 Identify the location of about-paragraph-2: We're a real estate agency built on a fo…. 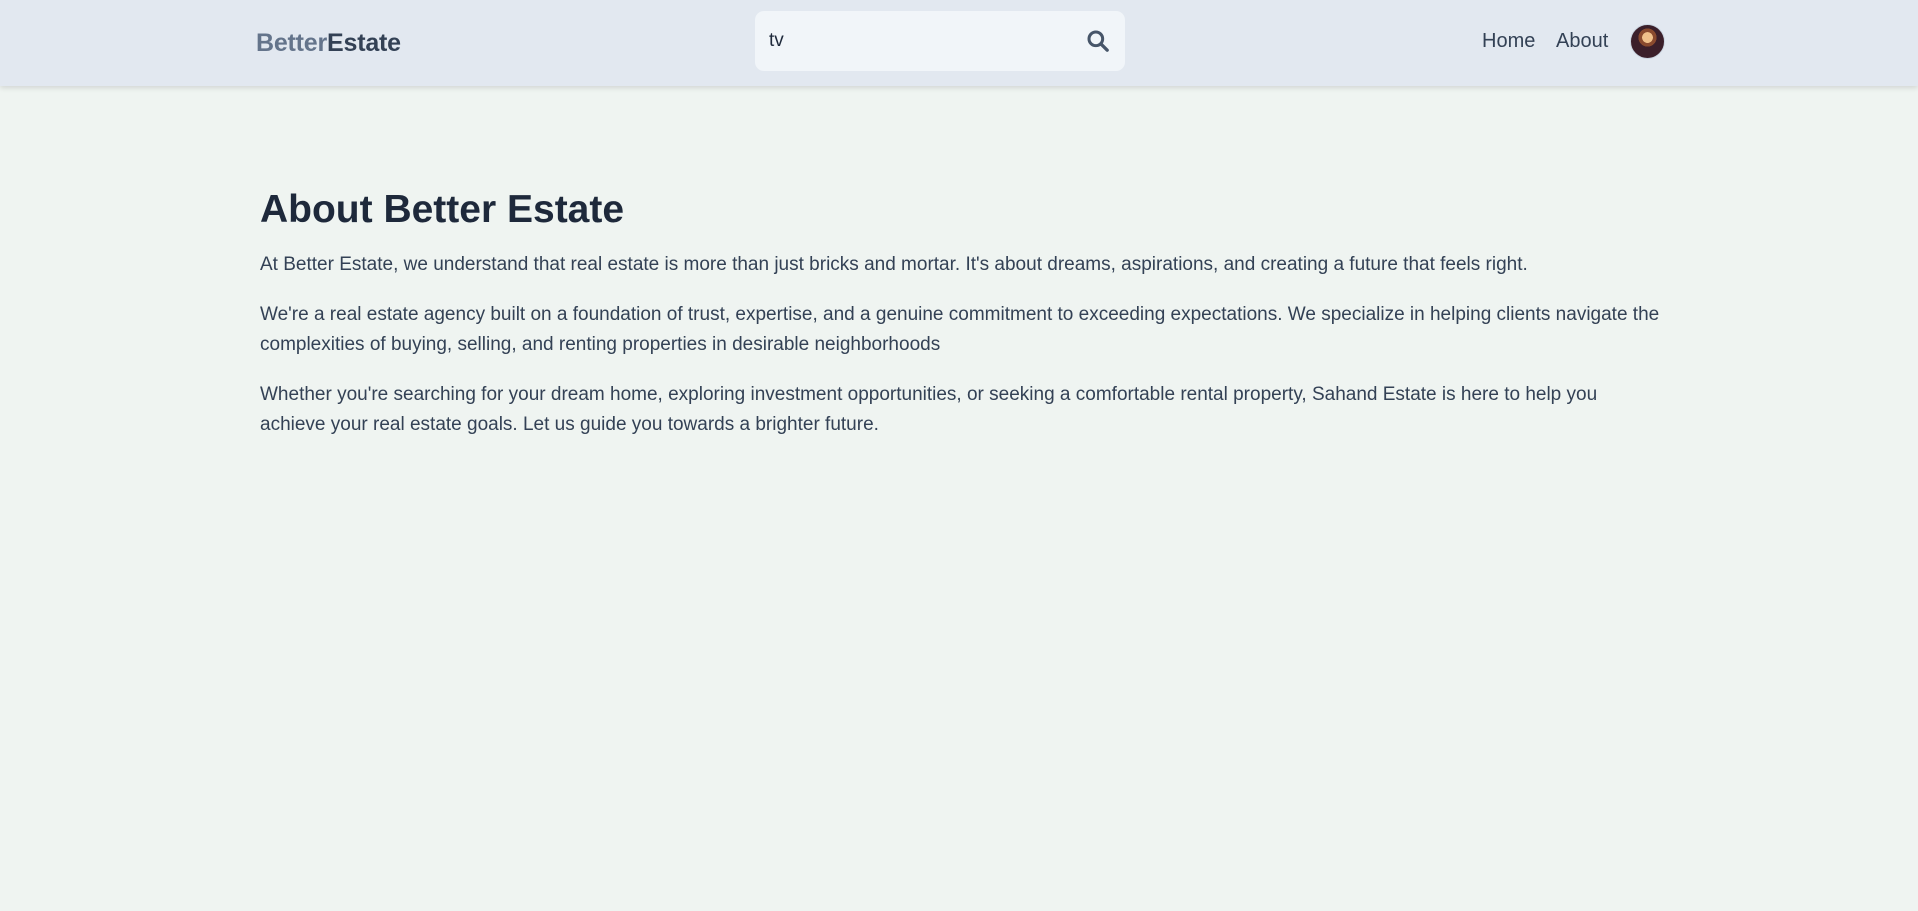
(960, 329).